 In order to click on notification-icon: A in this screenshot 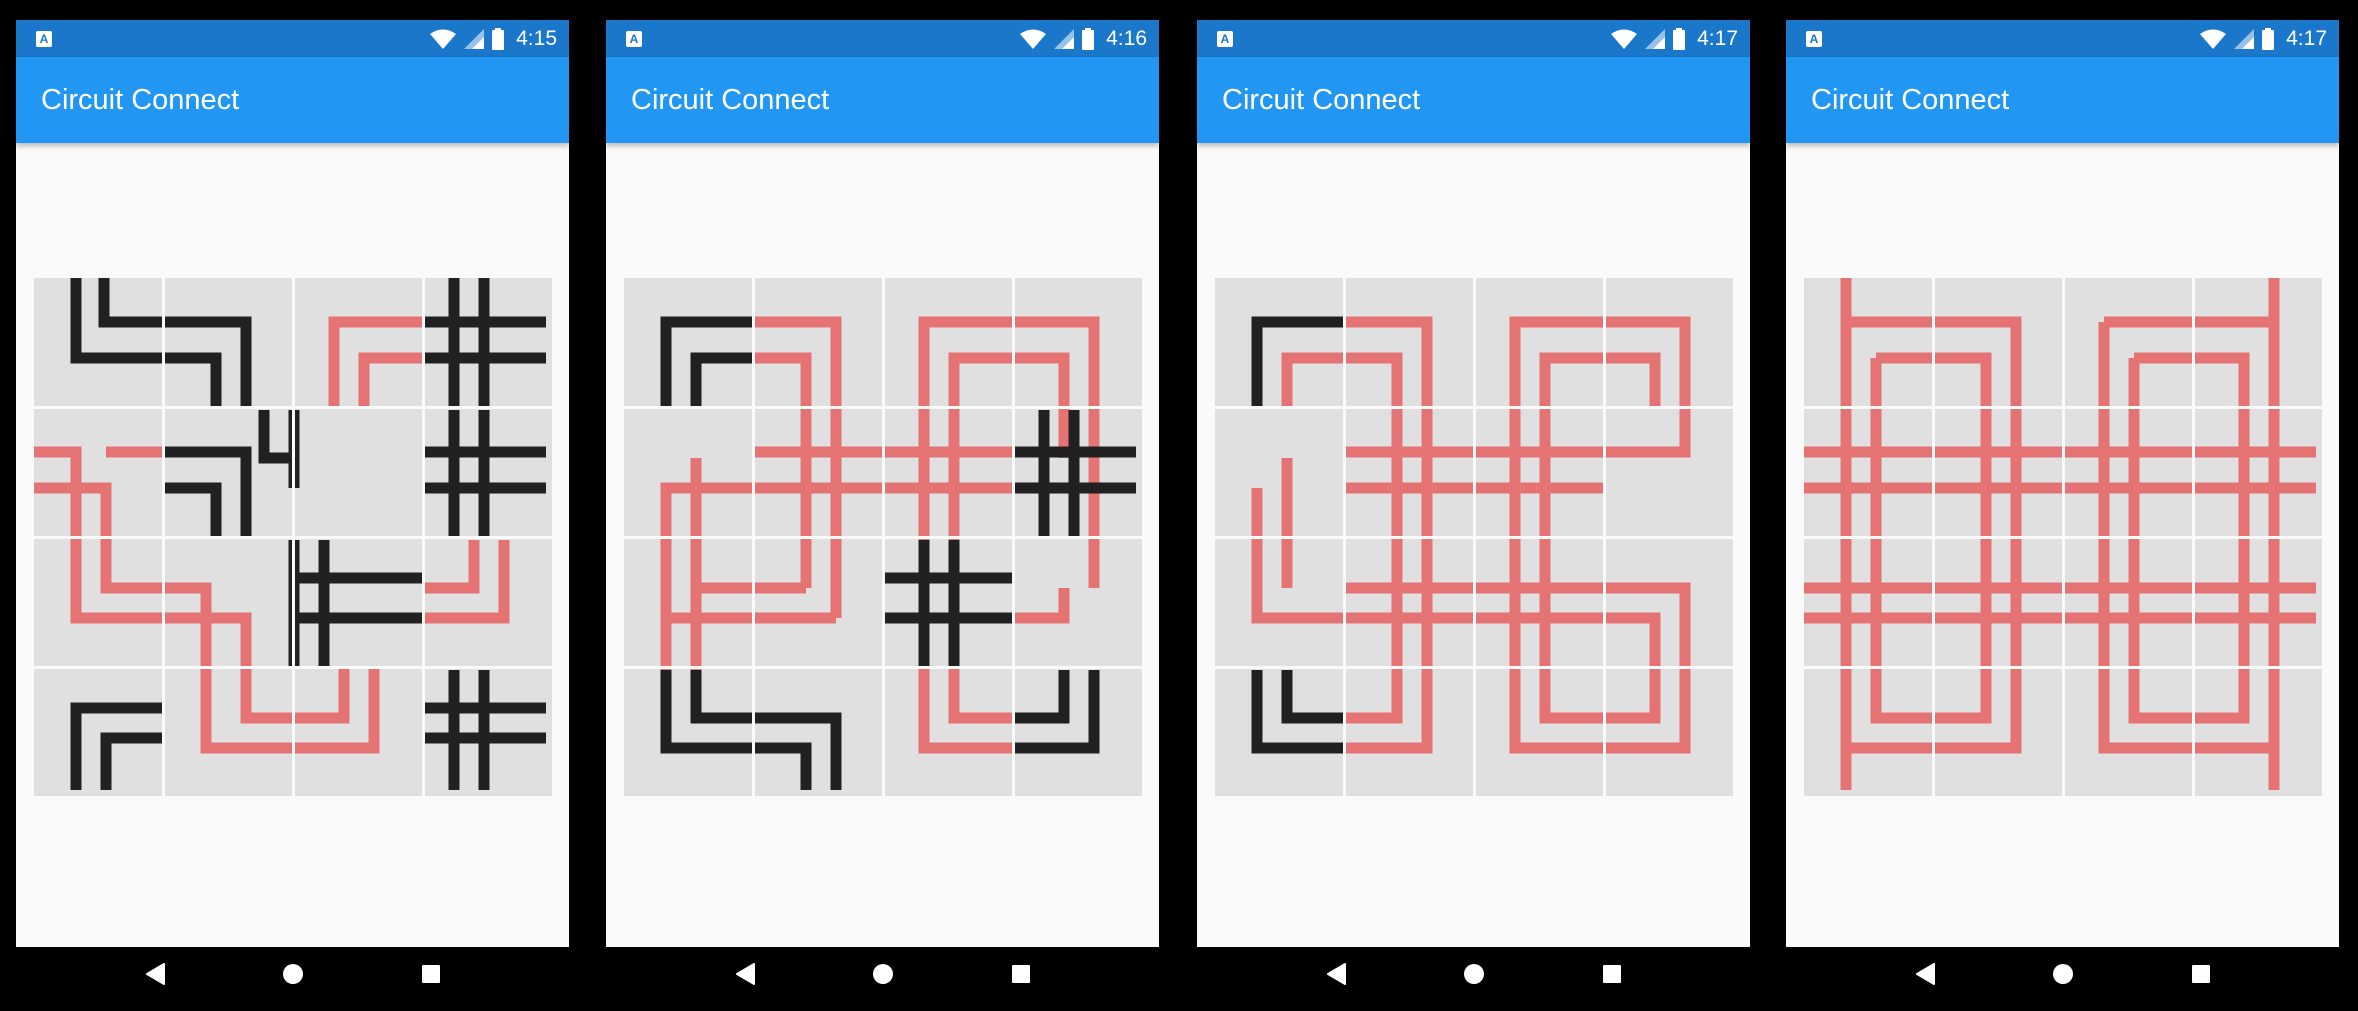, I will do `click(1814, 39)`.